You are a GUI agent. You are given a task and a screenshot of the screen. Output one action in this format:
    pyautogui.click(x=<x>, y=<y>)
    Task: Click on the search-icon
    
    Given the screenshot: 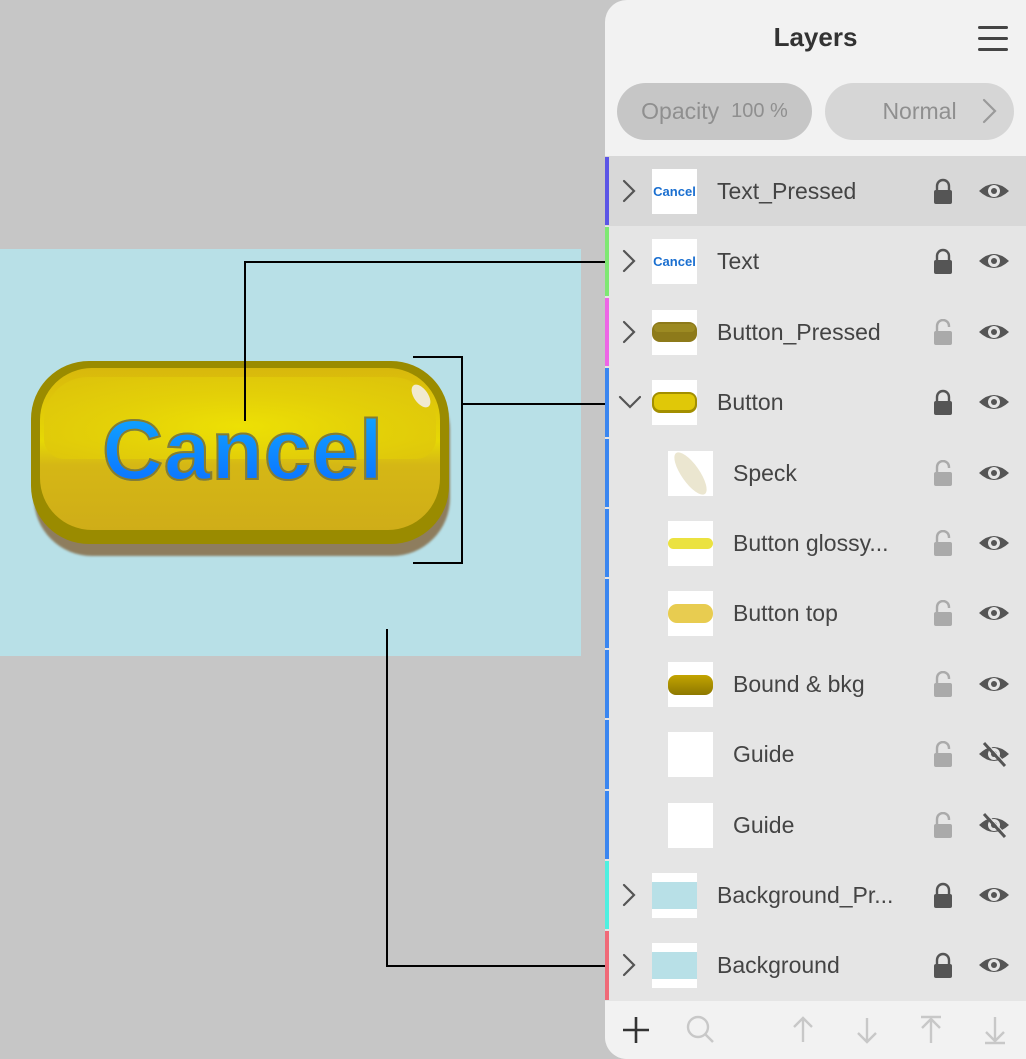 What is the action you would take?
    pyautogui.click(x=700, y=1029)
    